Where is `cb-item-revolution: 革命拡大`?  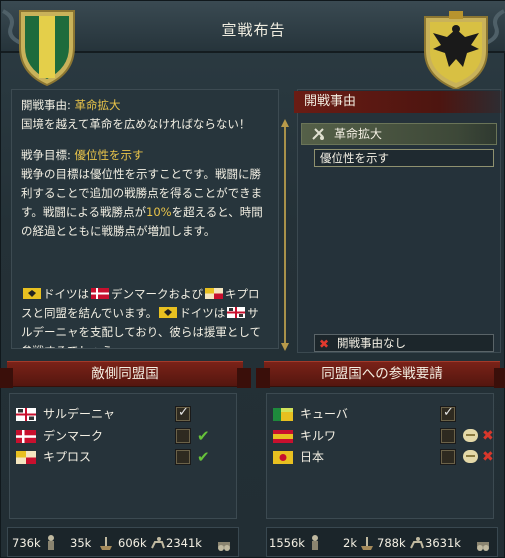
cb-item-revolution: 革命拡大 is located at coordinates (399, 134).